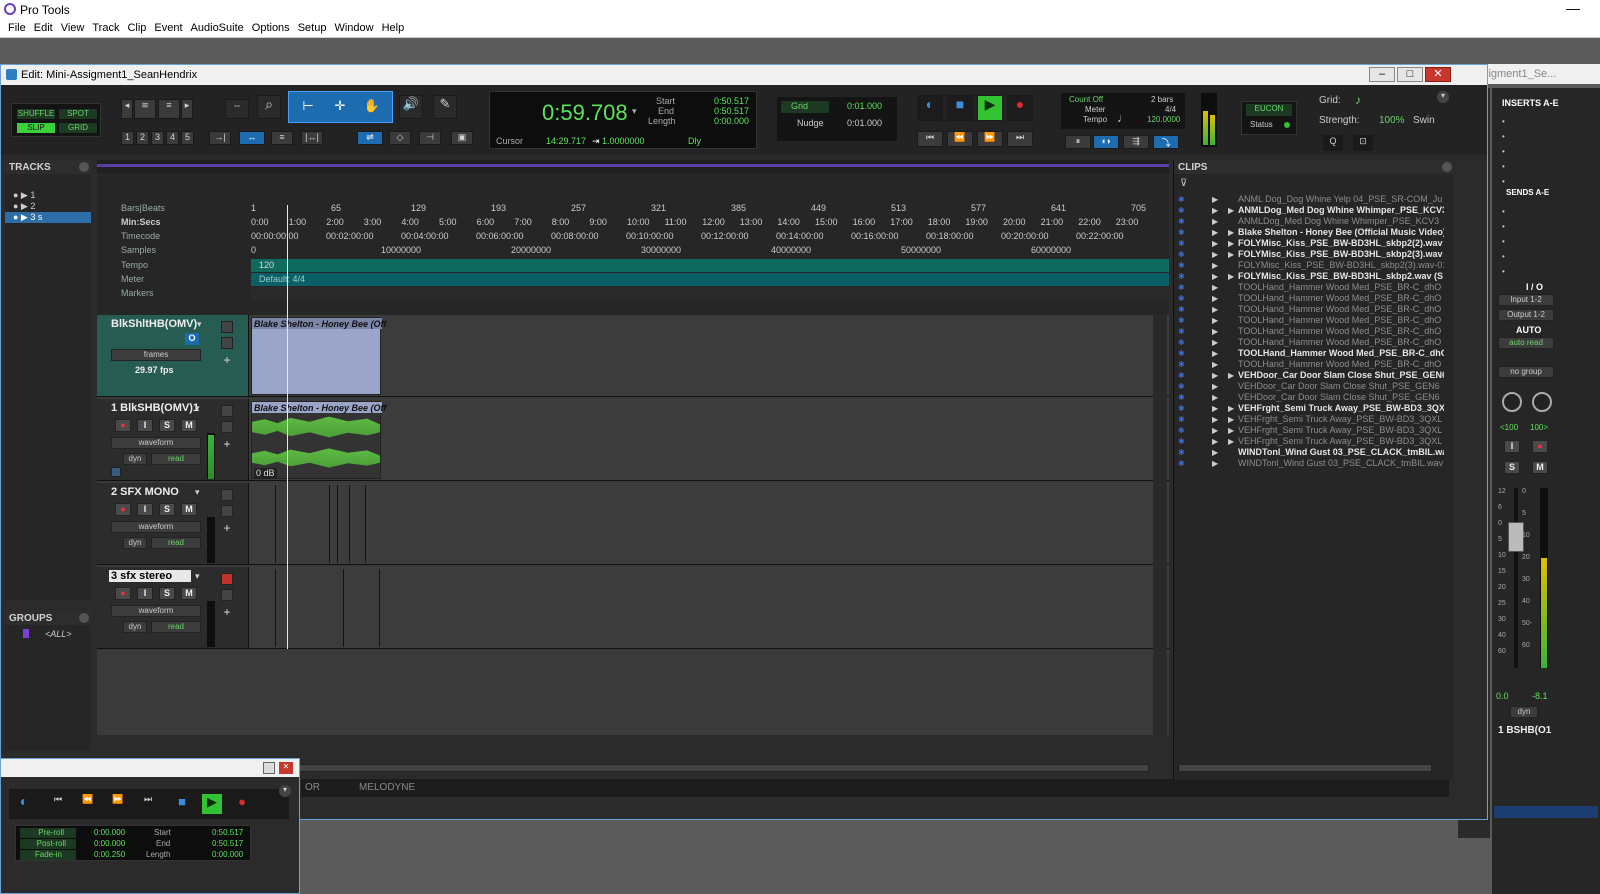 The width and height of the screenshot is (1600, 894). What do you see at coordinates (1526, 315) in the screenshot?
I see `output-selector: Output 1-2` at bounding box center [1526, 315].